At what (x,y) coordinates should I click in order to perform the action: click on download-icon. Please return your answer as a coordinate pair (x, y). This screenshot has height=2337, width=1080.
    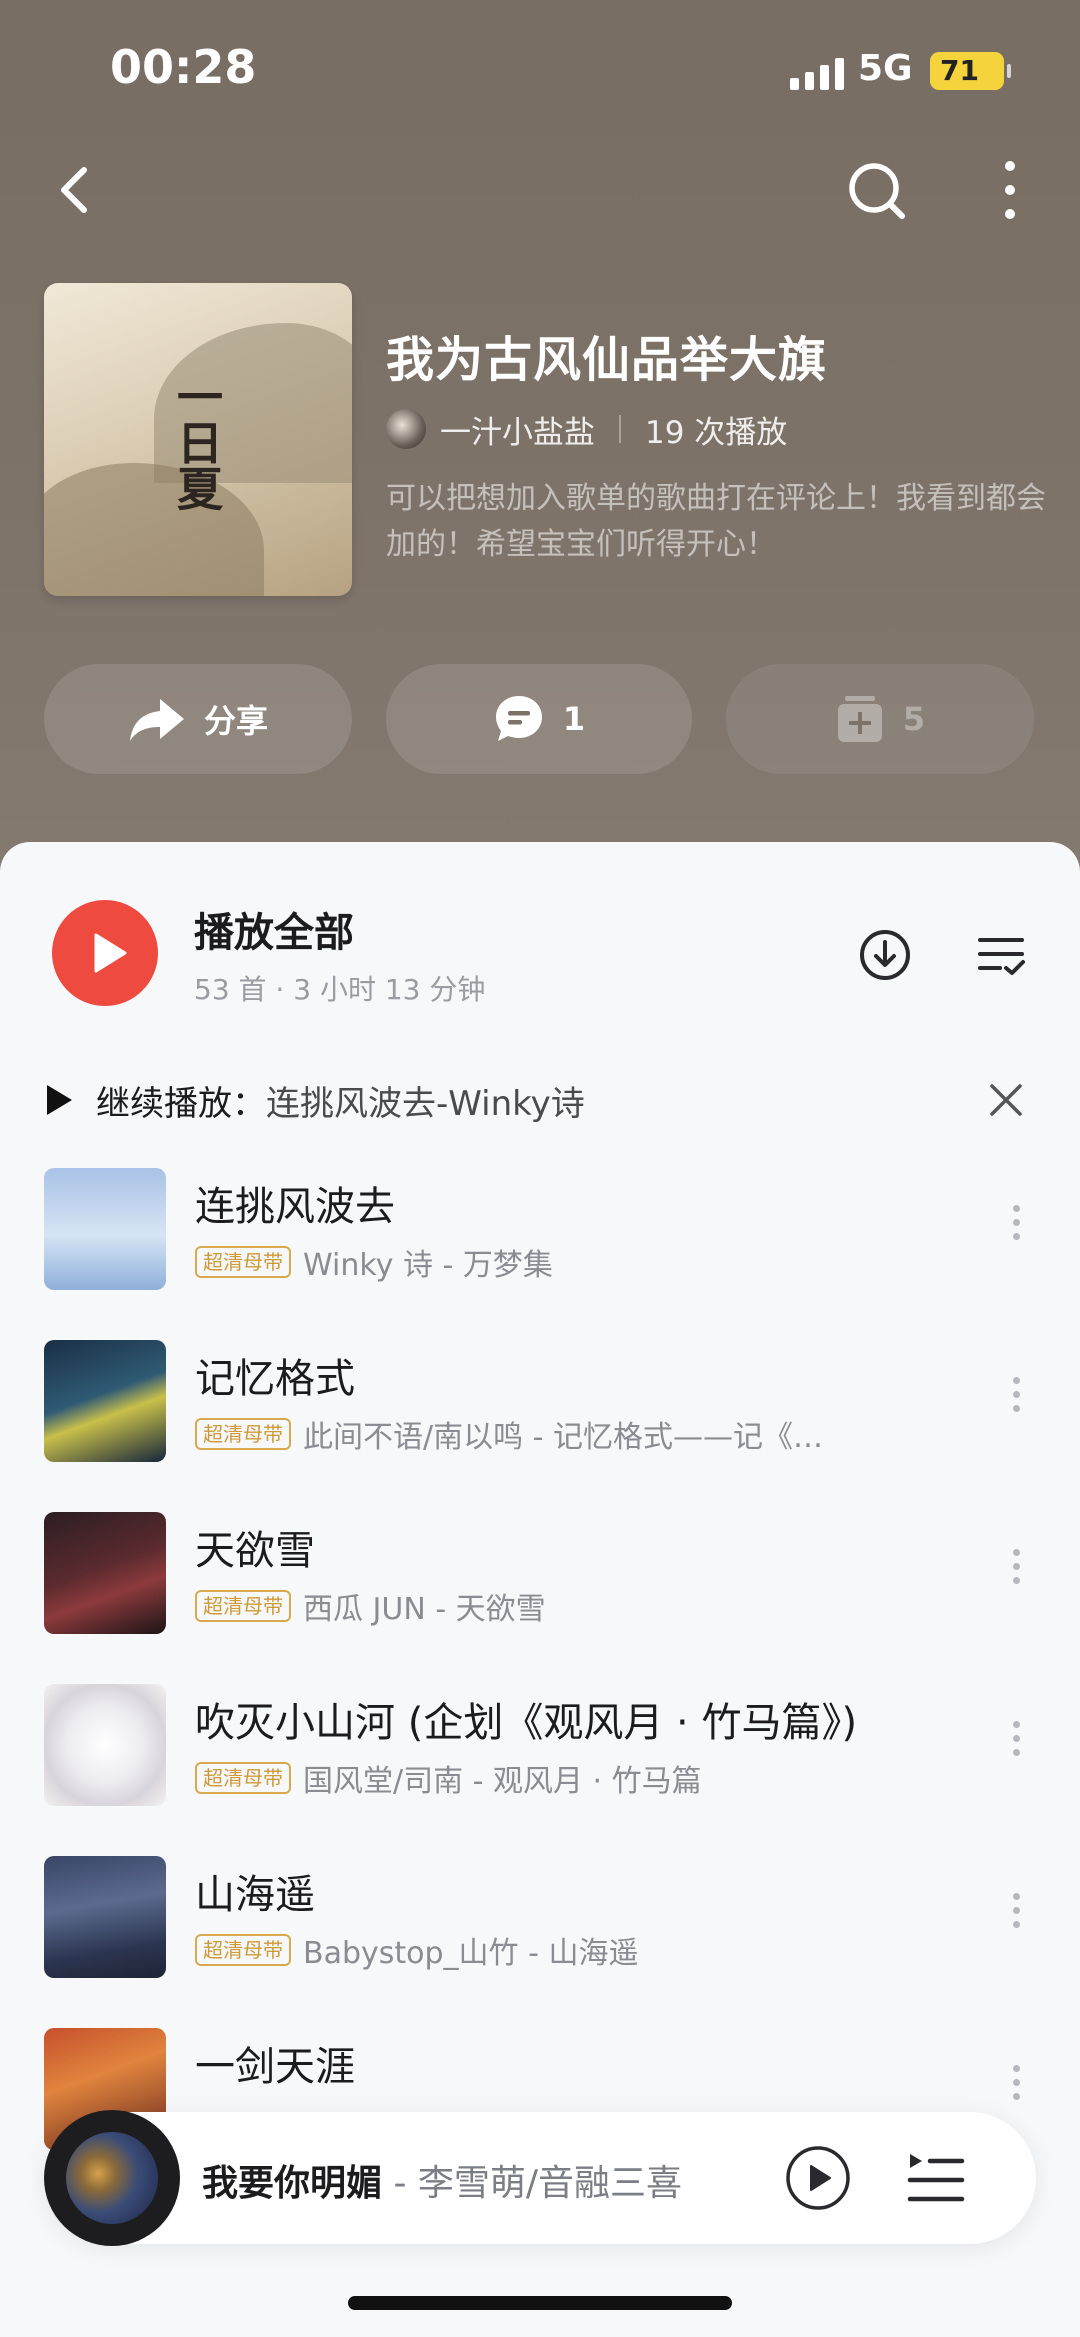
    Looking at the image, I should click on (885, 955).